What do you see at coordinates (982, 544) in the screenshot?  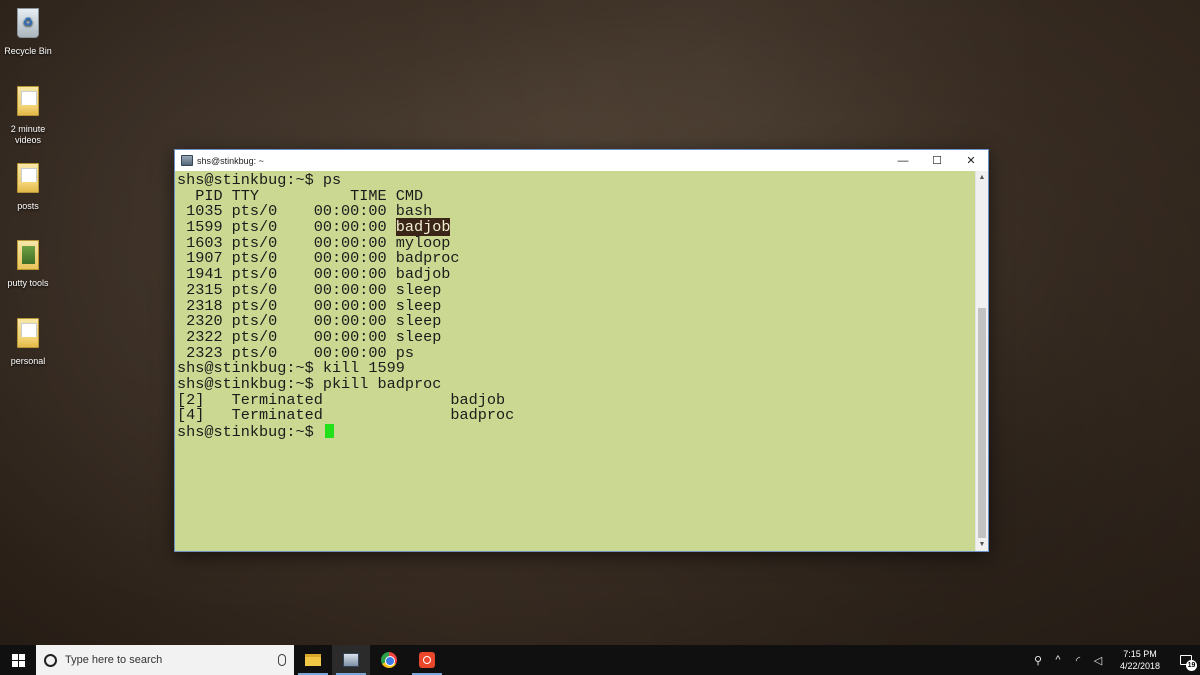 I see `scroll-down-icon: ▼` at bounding box center [982, 544].